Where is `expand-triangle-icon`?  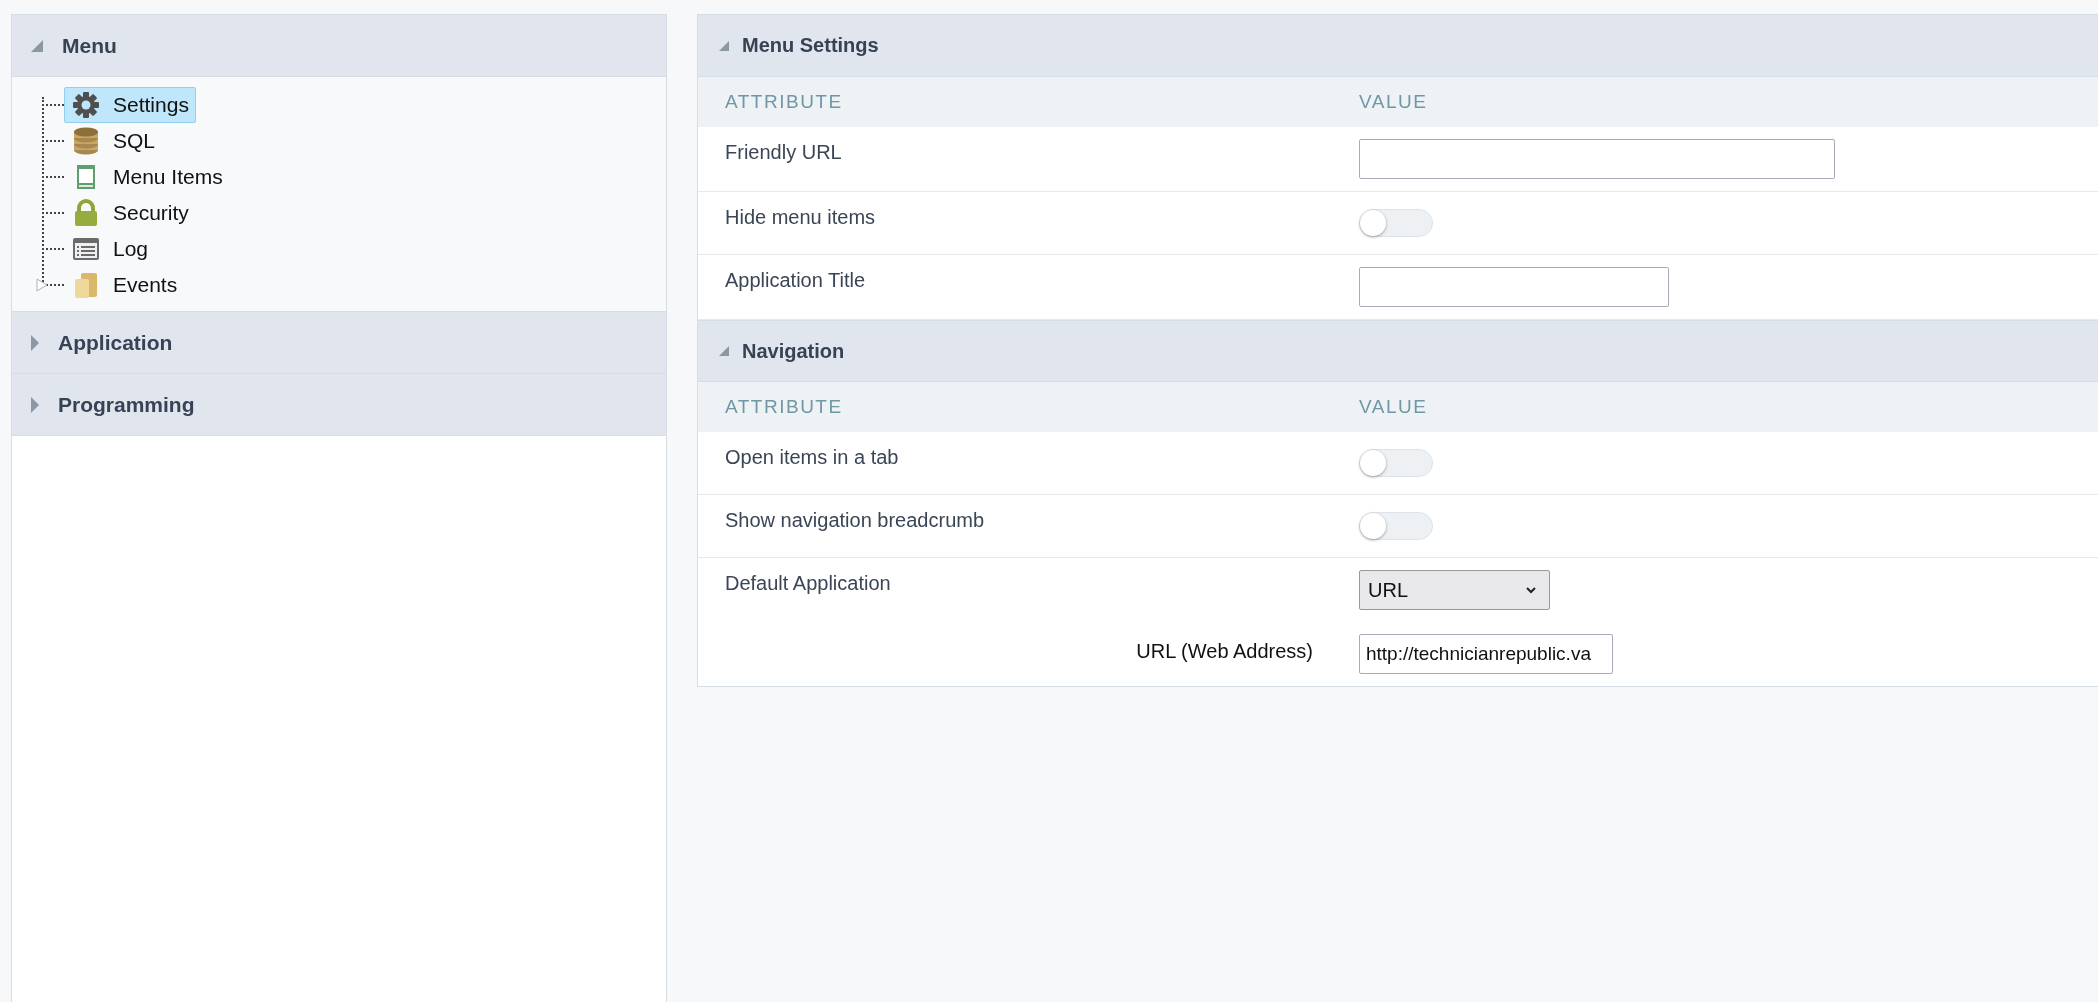 expand-triangle-icon is located at coordinates (42, 285).